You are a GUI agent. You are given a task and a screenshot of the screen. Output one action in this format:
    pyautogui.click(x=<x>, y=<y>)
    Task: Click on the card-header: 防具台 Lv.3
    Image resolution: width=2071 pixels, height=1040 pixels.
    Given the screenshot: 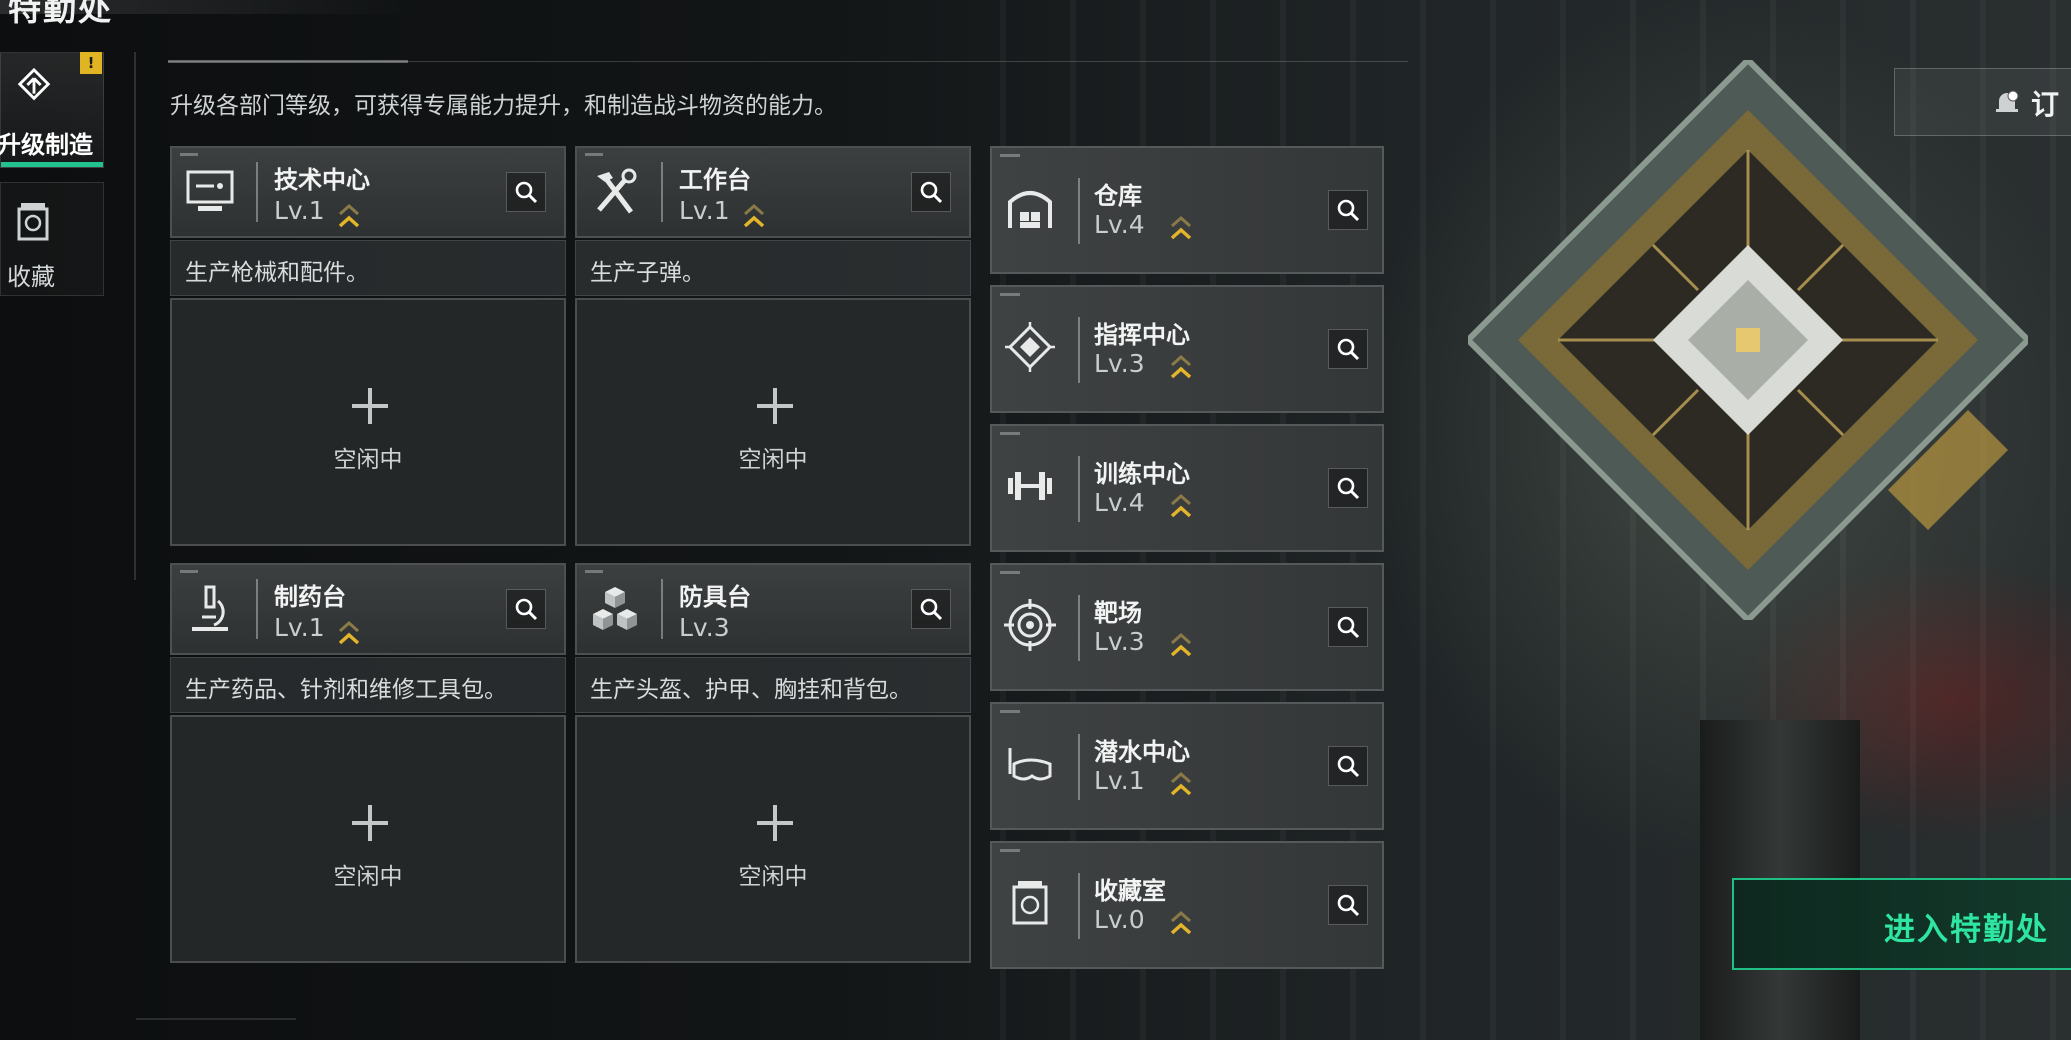 What is the action you would take?
    pyautogui.click(x=773, y=609)
    